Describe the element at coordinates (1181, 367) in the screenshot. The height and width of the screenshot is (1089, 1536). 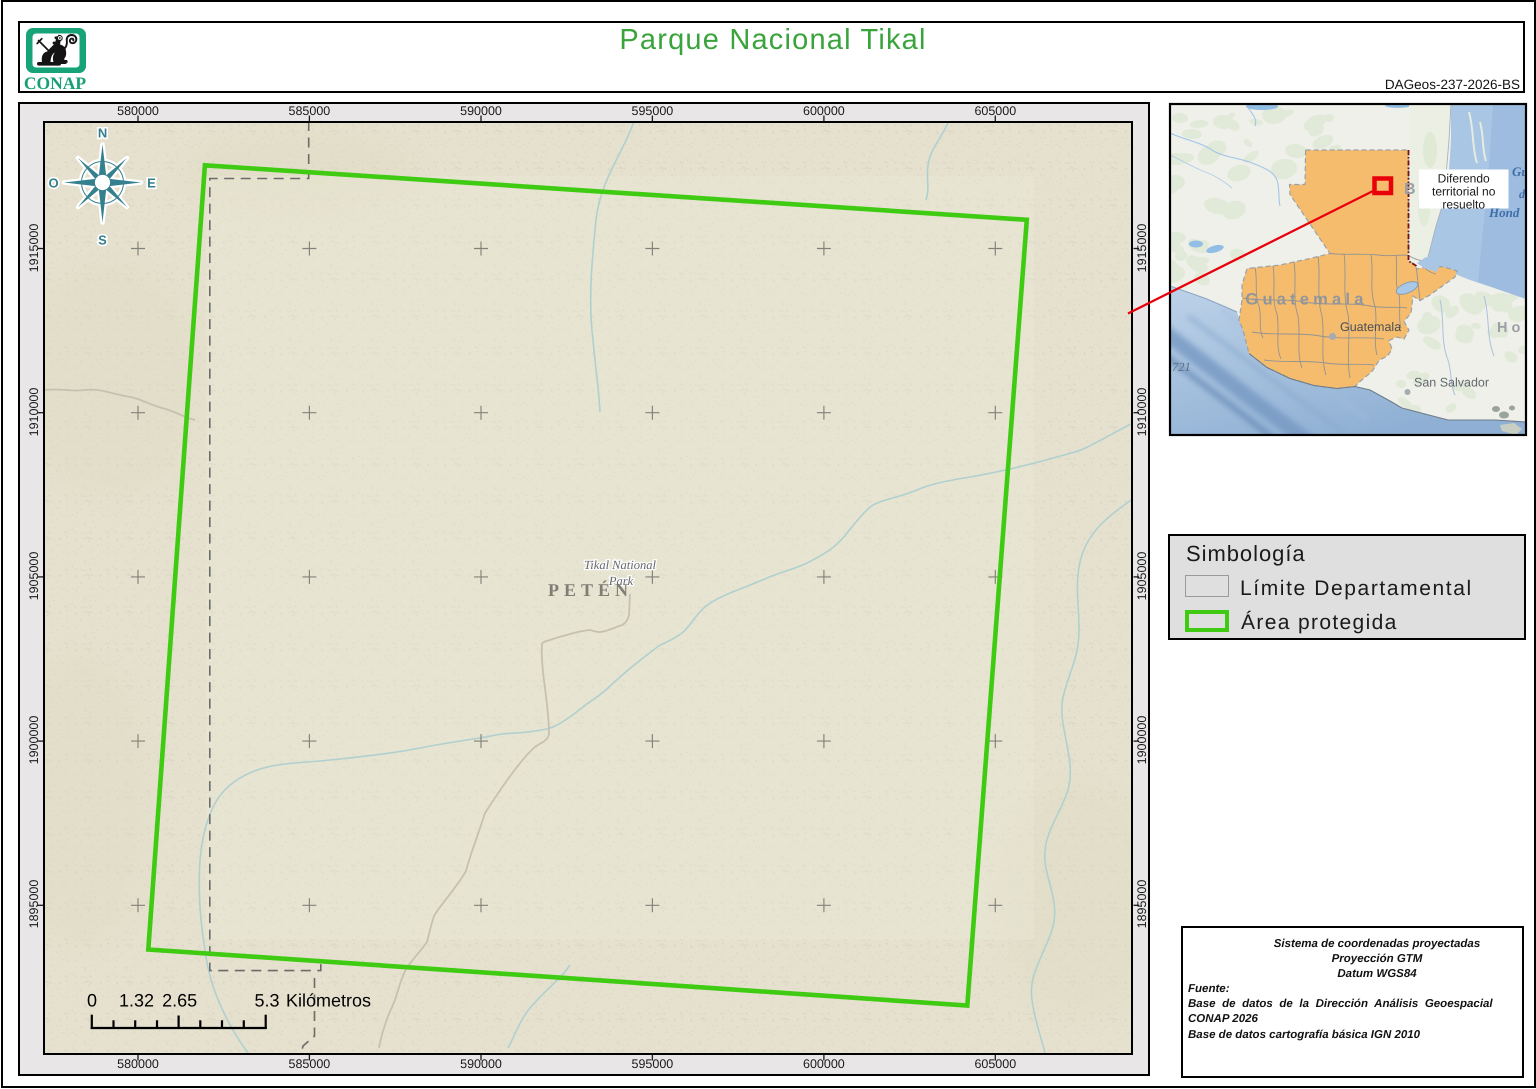
I see `svg-text: 721` at that location.